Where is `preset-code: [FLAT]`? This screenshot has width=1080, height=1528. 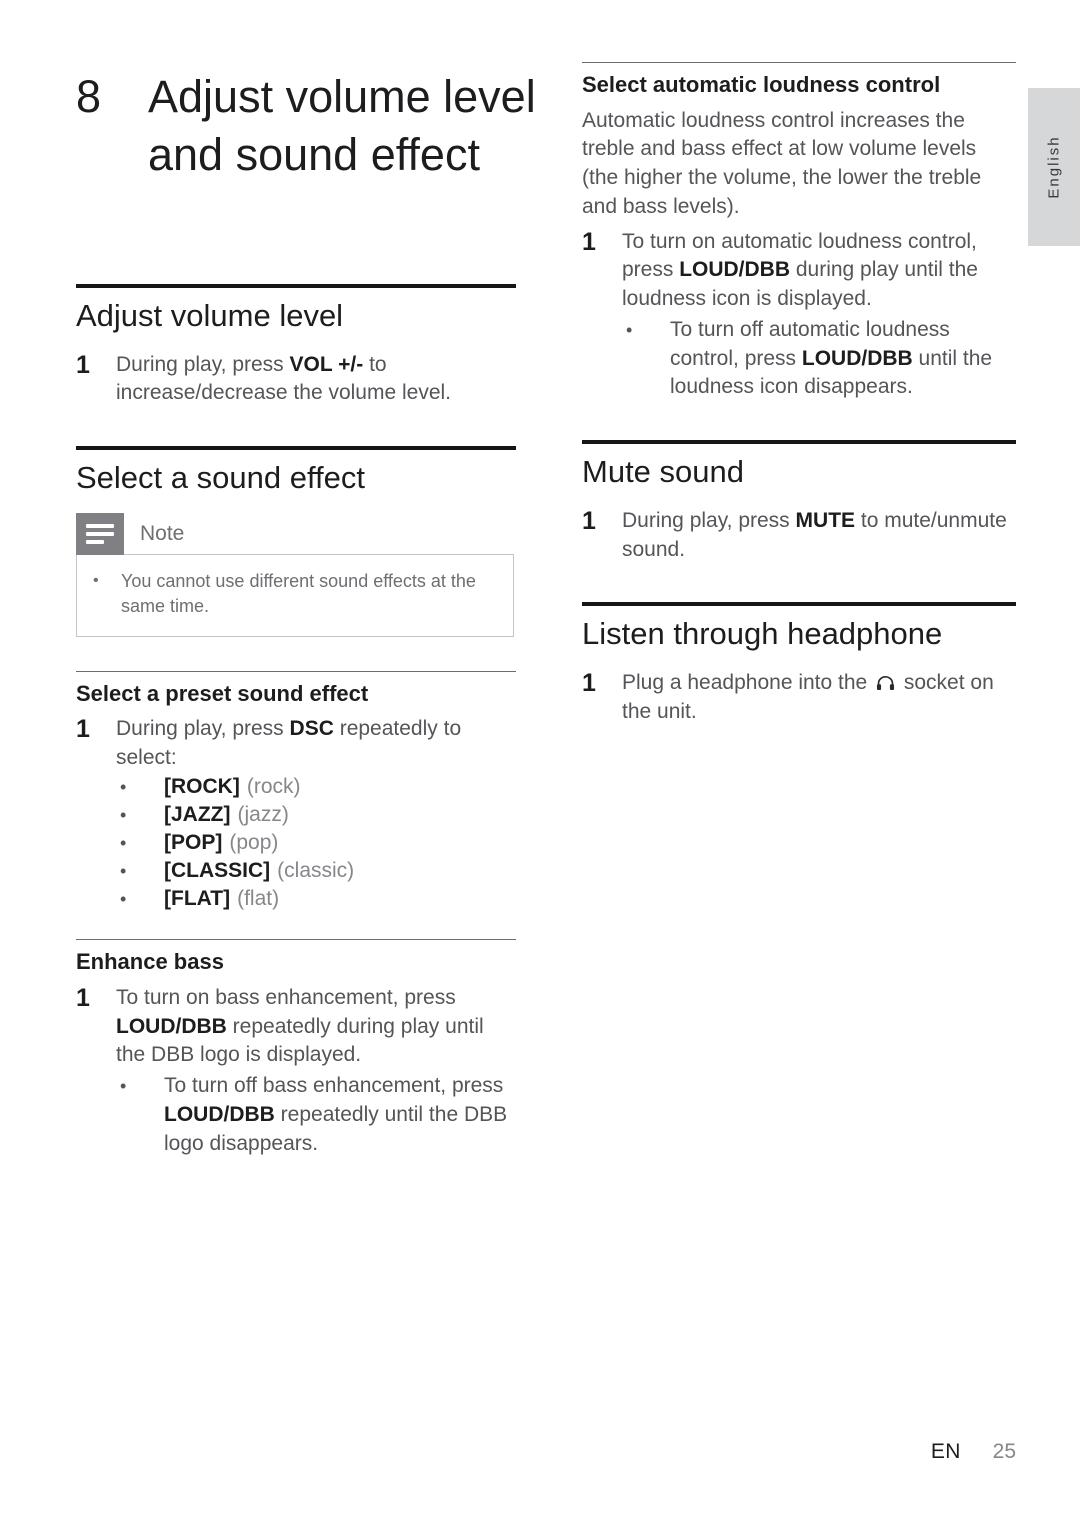
preset-code: [FLAT] is located at coordinates (197, 899).